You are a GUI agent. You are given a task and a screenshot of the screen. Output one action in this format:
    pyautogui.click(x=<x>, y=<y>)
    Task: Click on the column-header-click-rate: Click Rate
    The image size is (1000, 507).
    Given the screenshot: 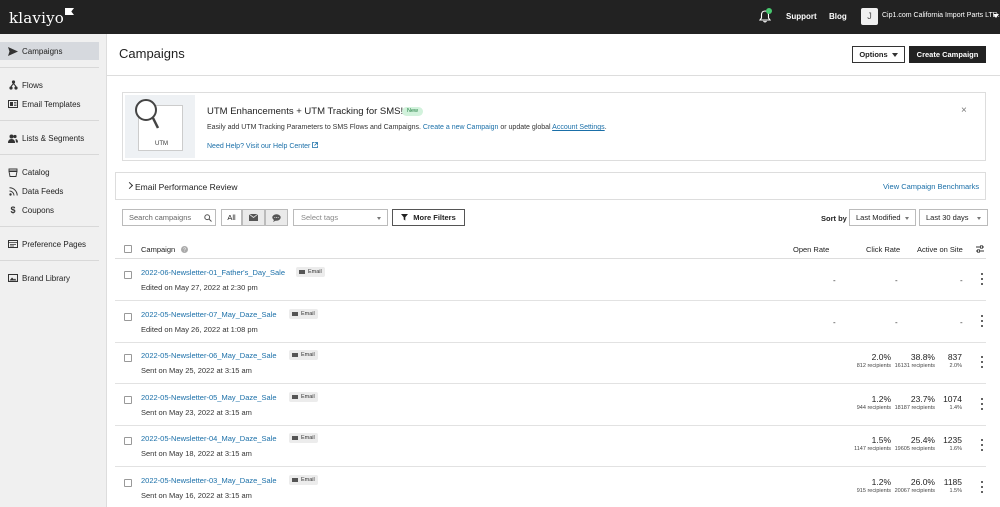 What is the action you would take?
    pyautogui.click(x=883, y=249)
    